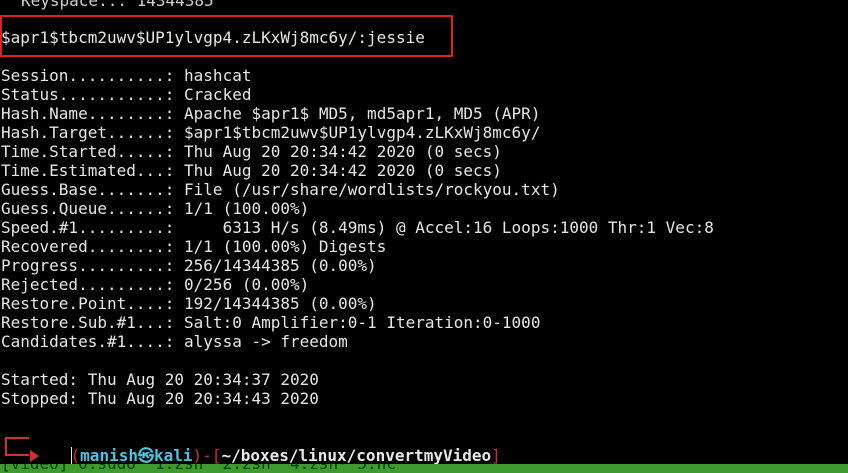  I want to click on stat-label: Recovered........:, so click(93, 246).